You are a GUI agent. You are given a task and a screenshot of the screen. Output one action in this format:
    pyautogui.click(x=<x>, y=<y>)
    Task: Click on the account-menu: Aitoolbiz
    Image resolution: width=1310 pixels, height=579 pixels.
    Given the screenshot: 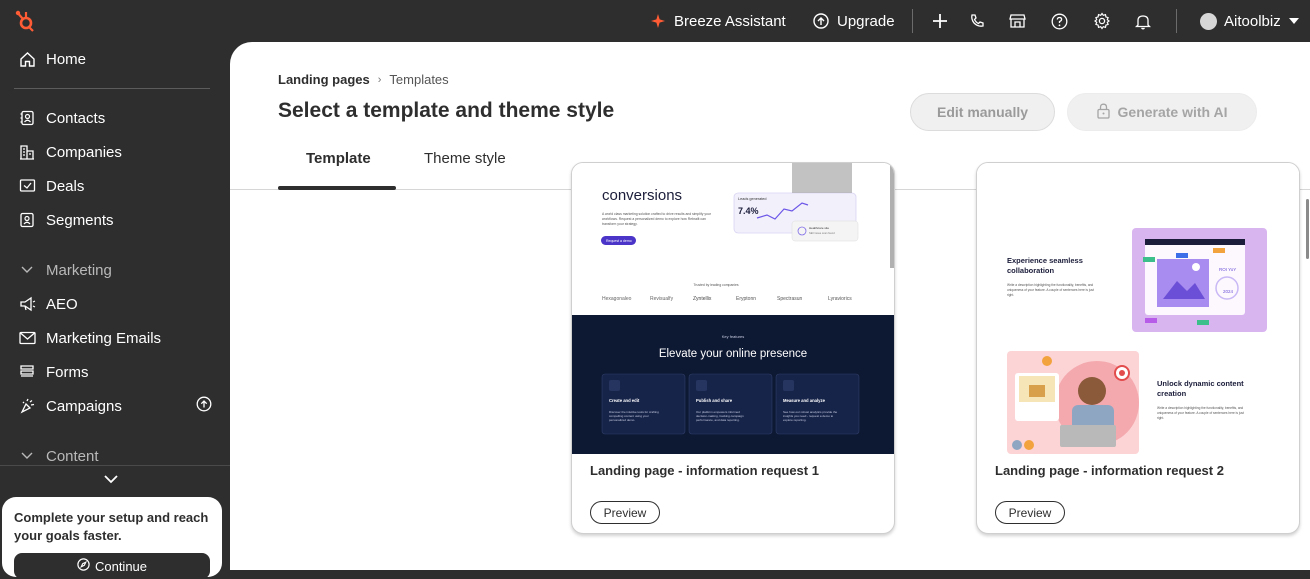 What is the action you would take?
    pyautogui.click(x=1249, y=21)
    